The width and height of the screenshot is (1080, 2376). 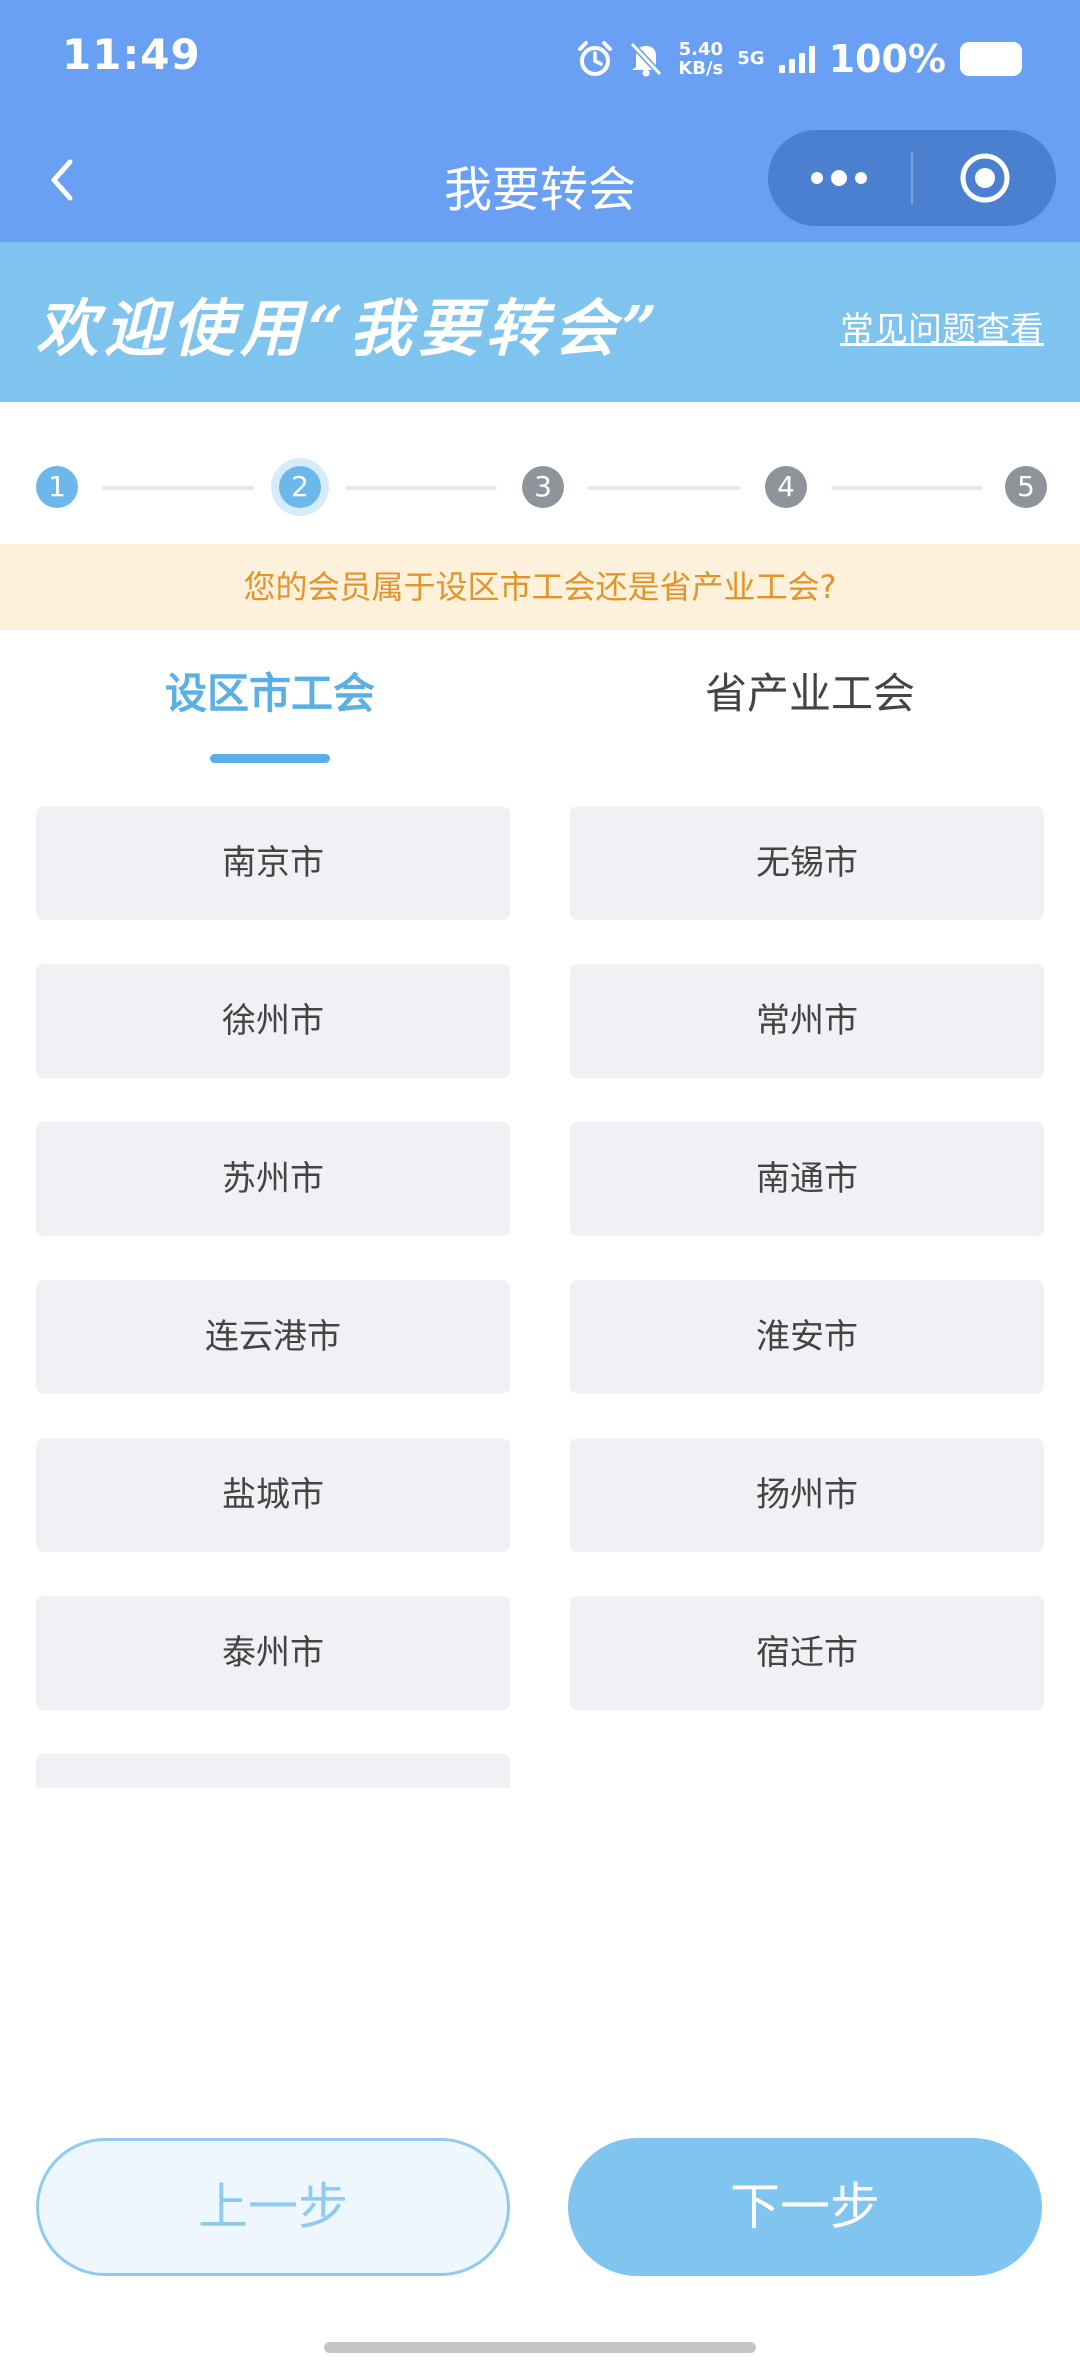 I want to click on progress-stepper: 1 2 3 4 5, so click(x=540, y=487).